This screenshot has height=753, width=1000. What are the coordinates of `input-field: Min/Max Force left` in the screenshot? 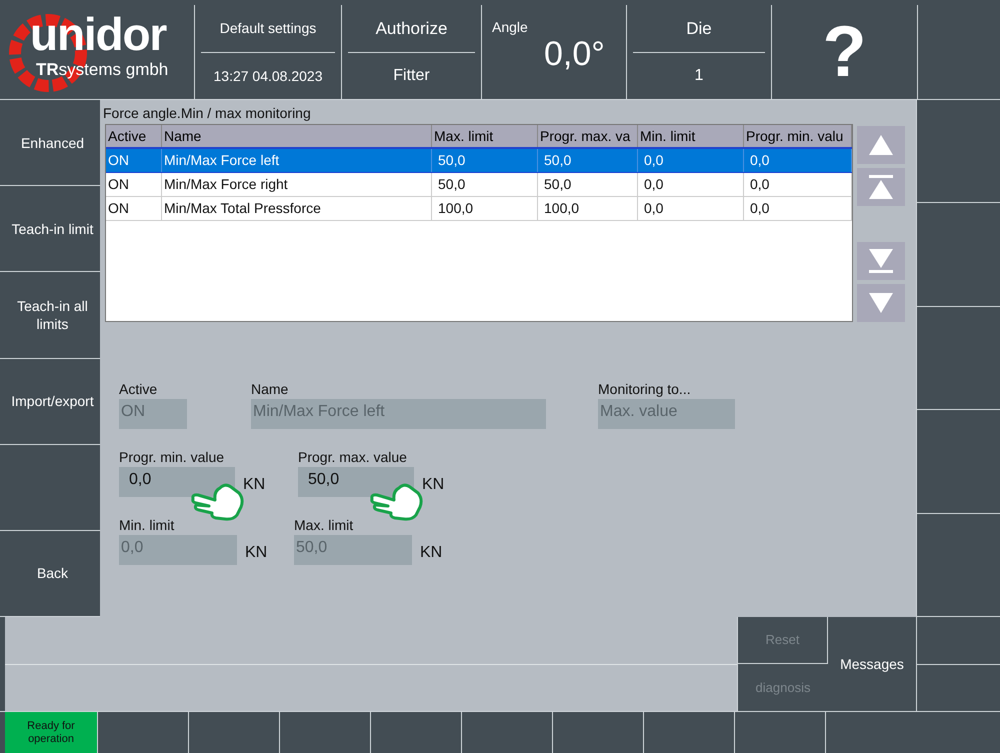 It's located at (398, 414).